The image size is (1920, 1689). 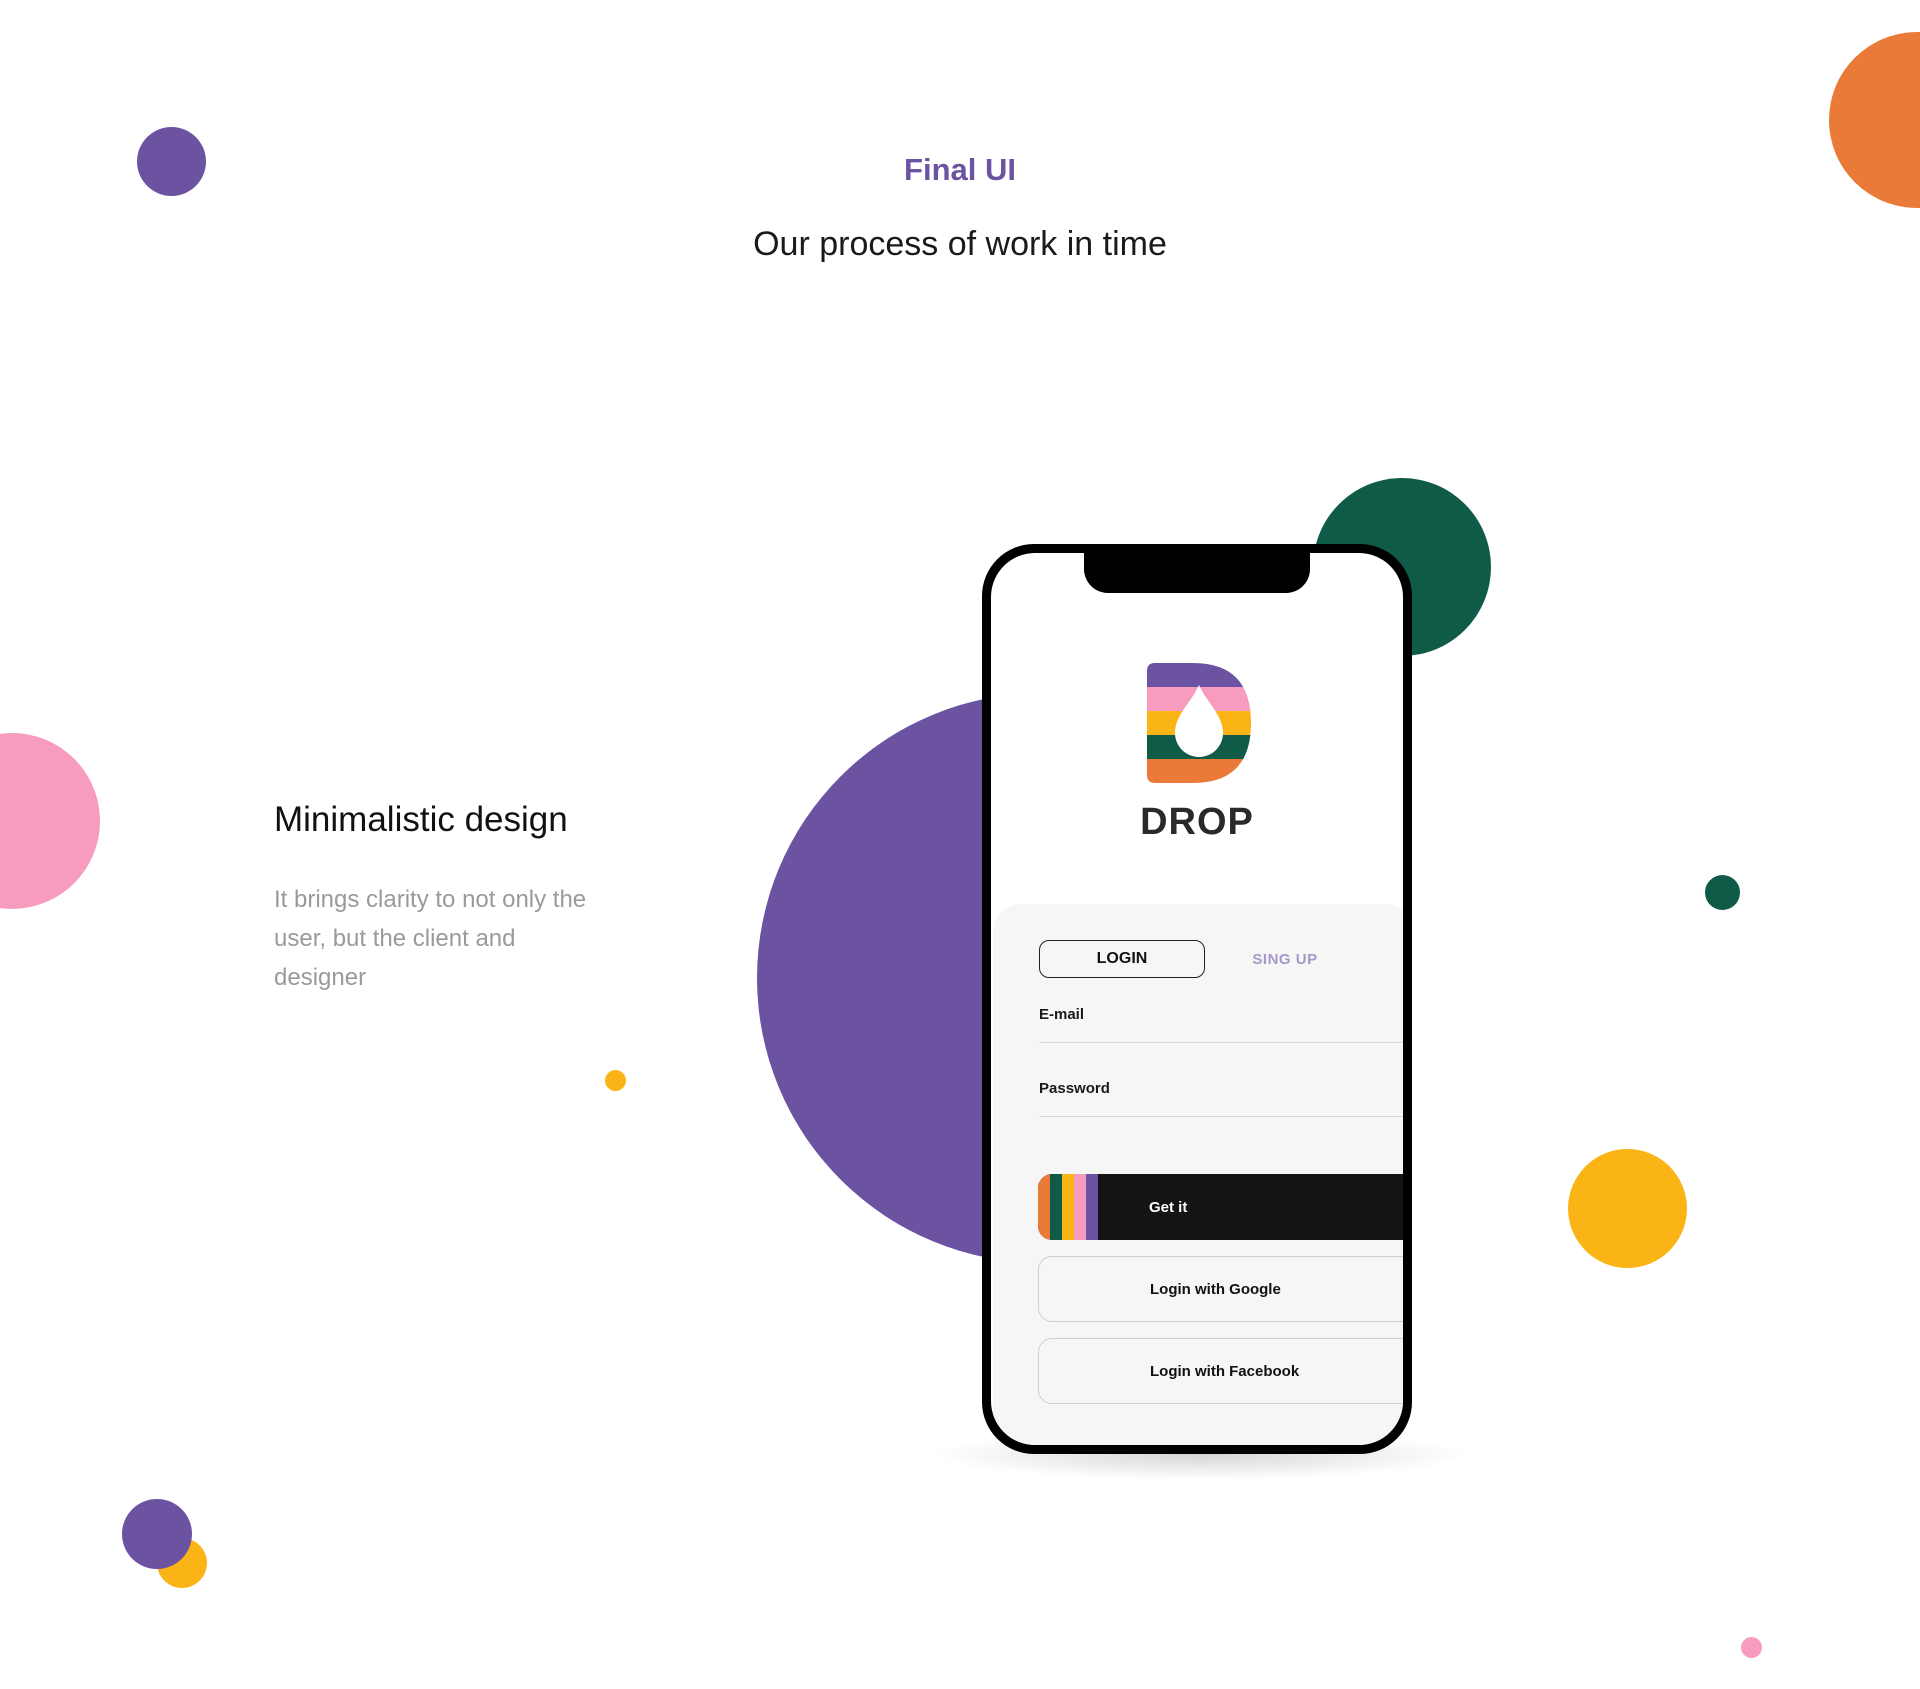 I want to click on feature-title: Minimalistic design, so click(x=421, y=819).